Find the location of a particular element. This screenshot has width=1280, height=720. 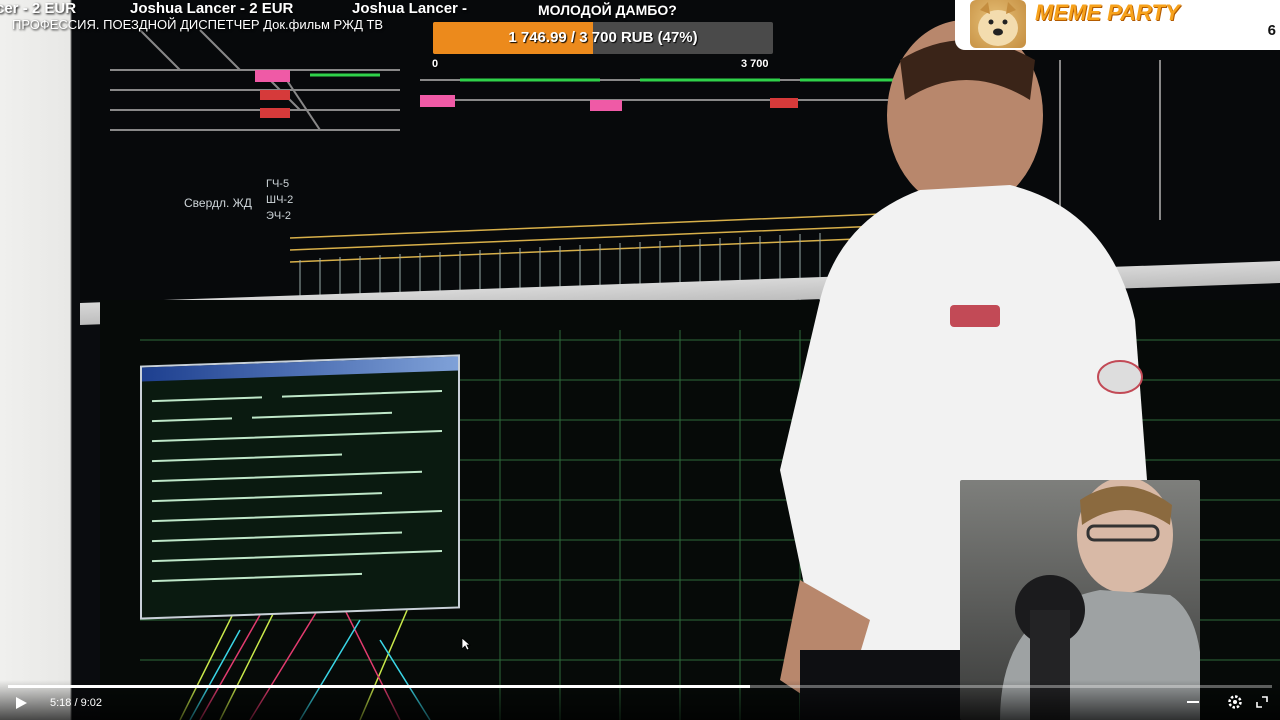

train-info-window is located at coordinates (300, 487).